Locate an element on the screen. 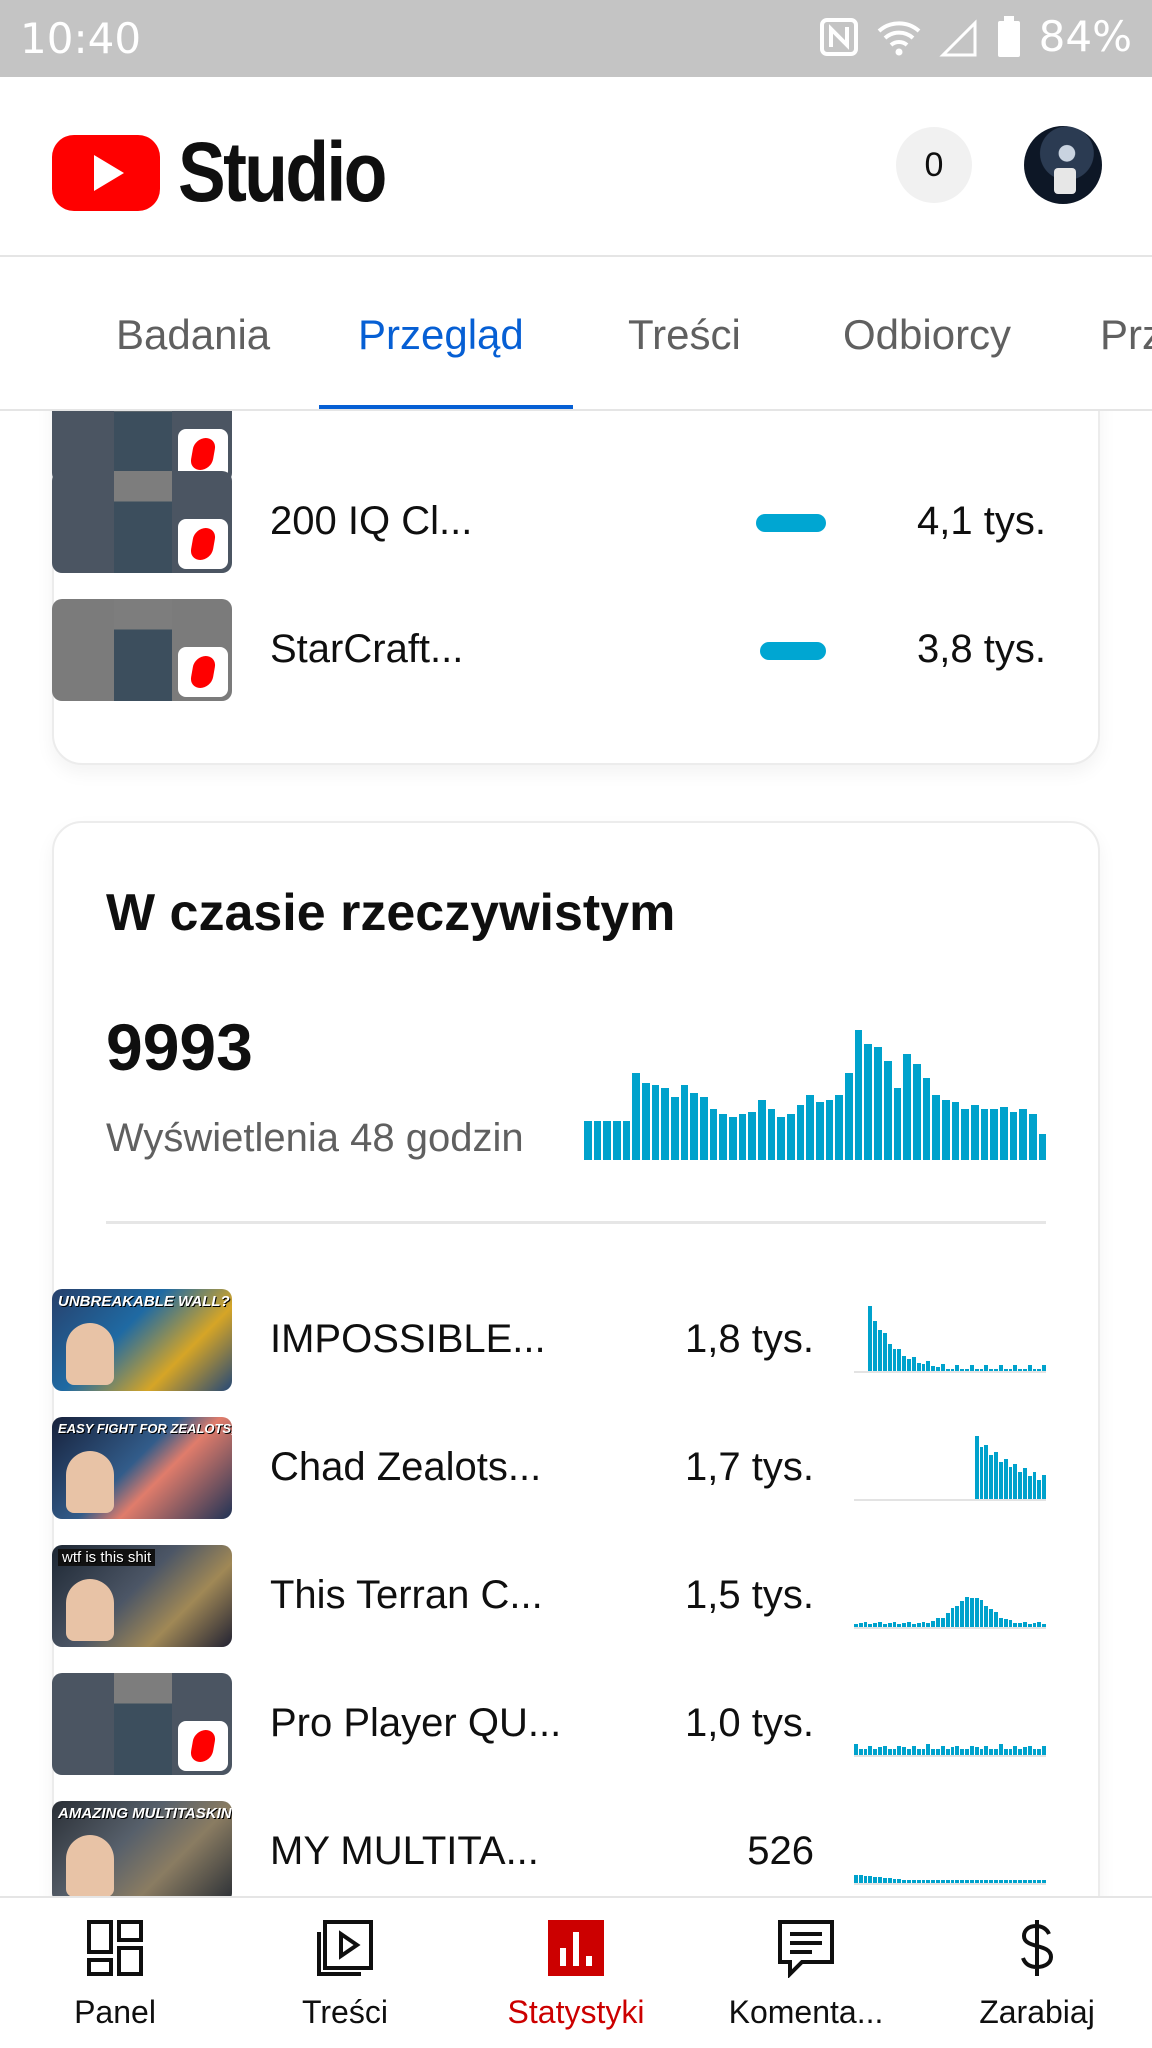  nav-statystyki: Statystyki is located at coordinates (576, 1973).